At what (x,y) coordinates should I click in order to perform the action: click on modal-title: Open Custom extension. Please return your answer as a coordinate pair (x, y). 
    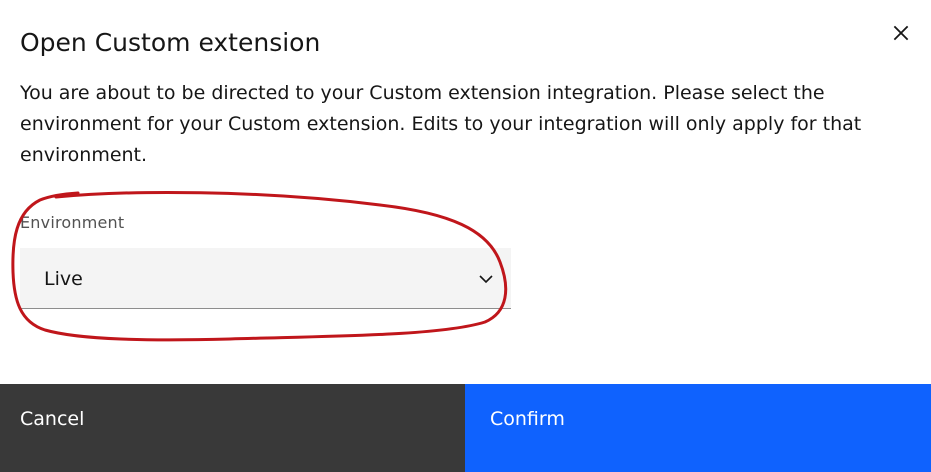
    Looking at the image, I should click on (170, 42).